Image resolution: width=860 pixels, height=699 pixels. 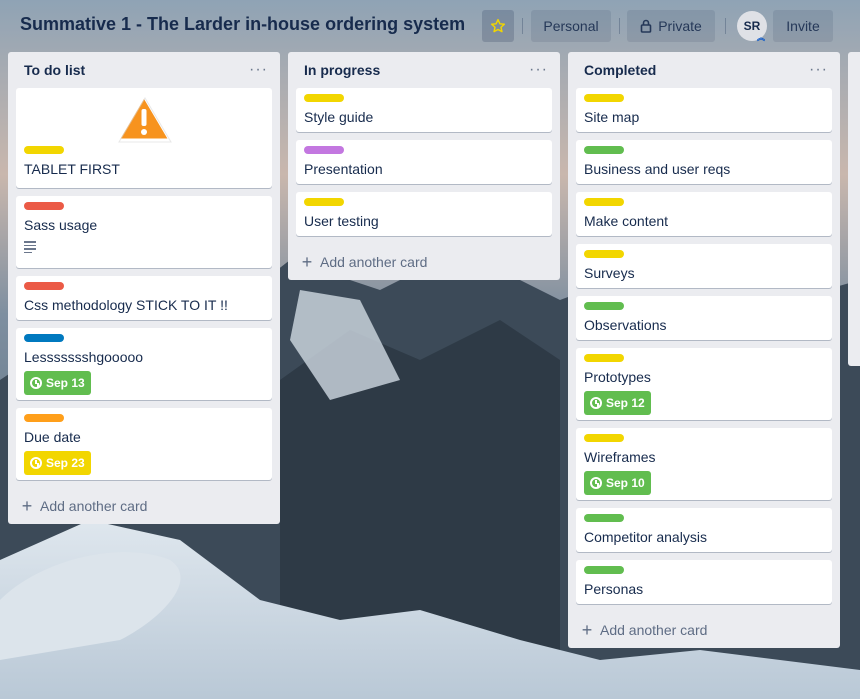 What do you see at coordinates (136, 70) in the screenshot?
I see `list-title: To do list` at bounding box center [136, 70].